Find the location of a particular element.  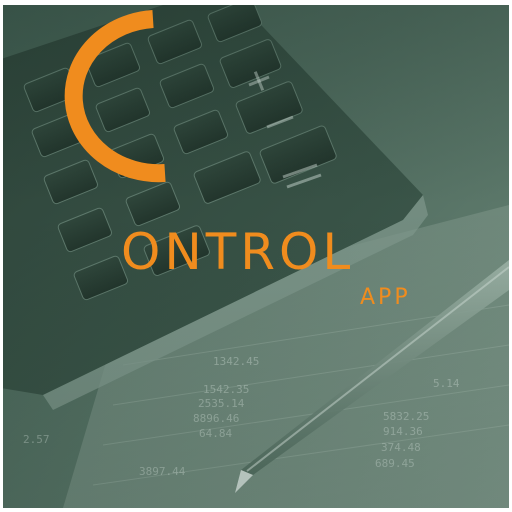

logo-wordmark: ONTROL is located at coordinates (238, 252).